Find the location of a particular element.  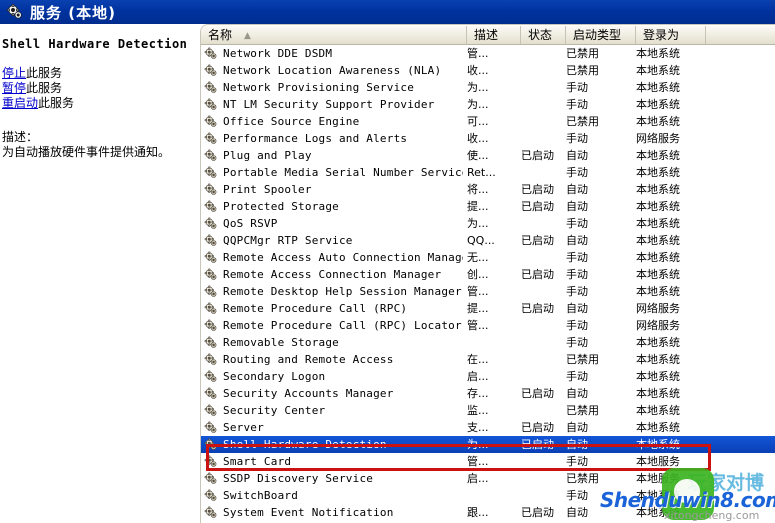

table-row: QoS RSVP 为... 手动 本地系统 is located at coordinates (488, 223).